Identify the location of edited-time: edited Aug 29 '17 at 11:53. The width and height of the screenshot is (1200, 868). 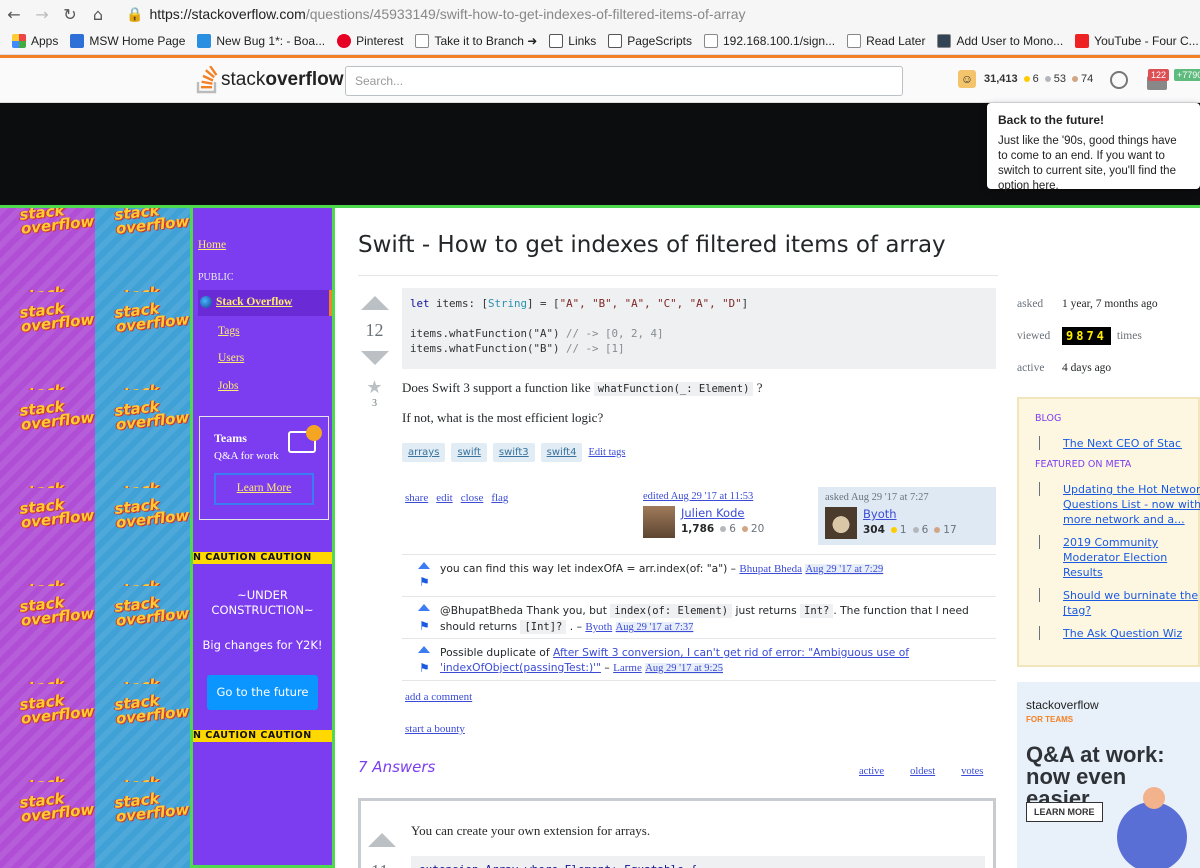
(723, 496).